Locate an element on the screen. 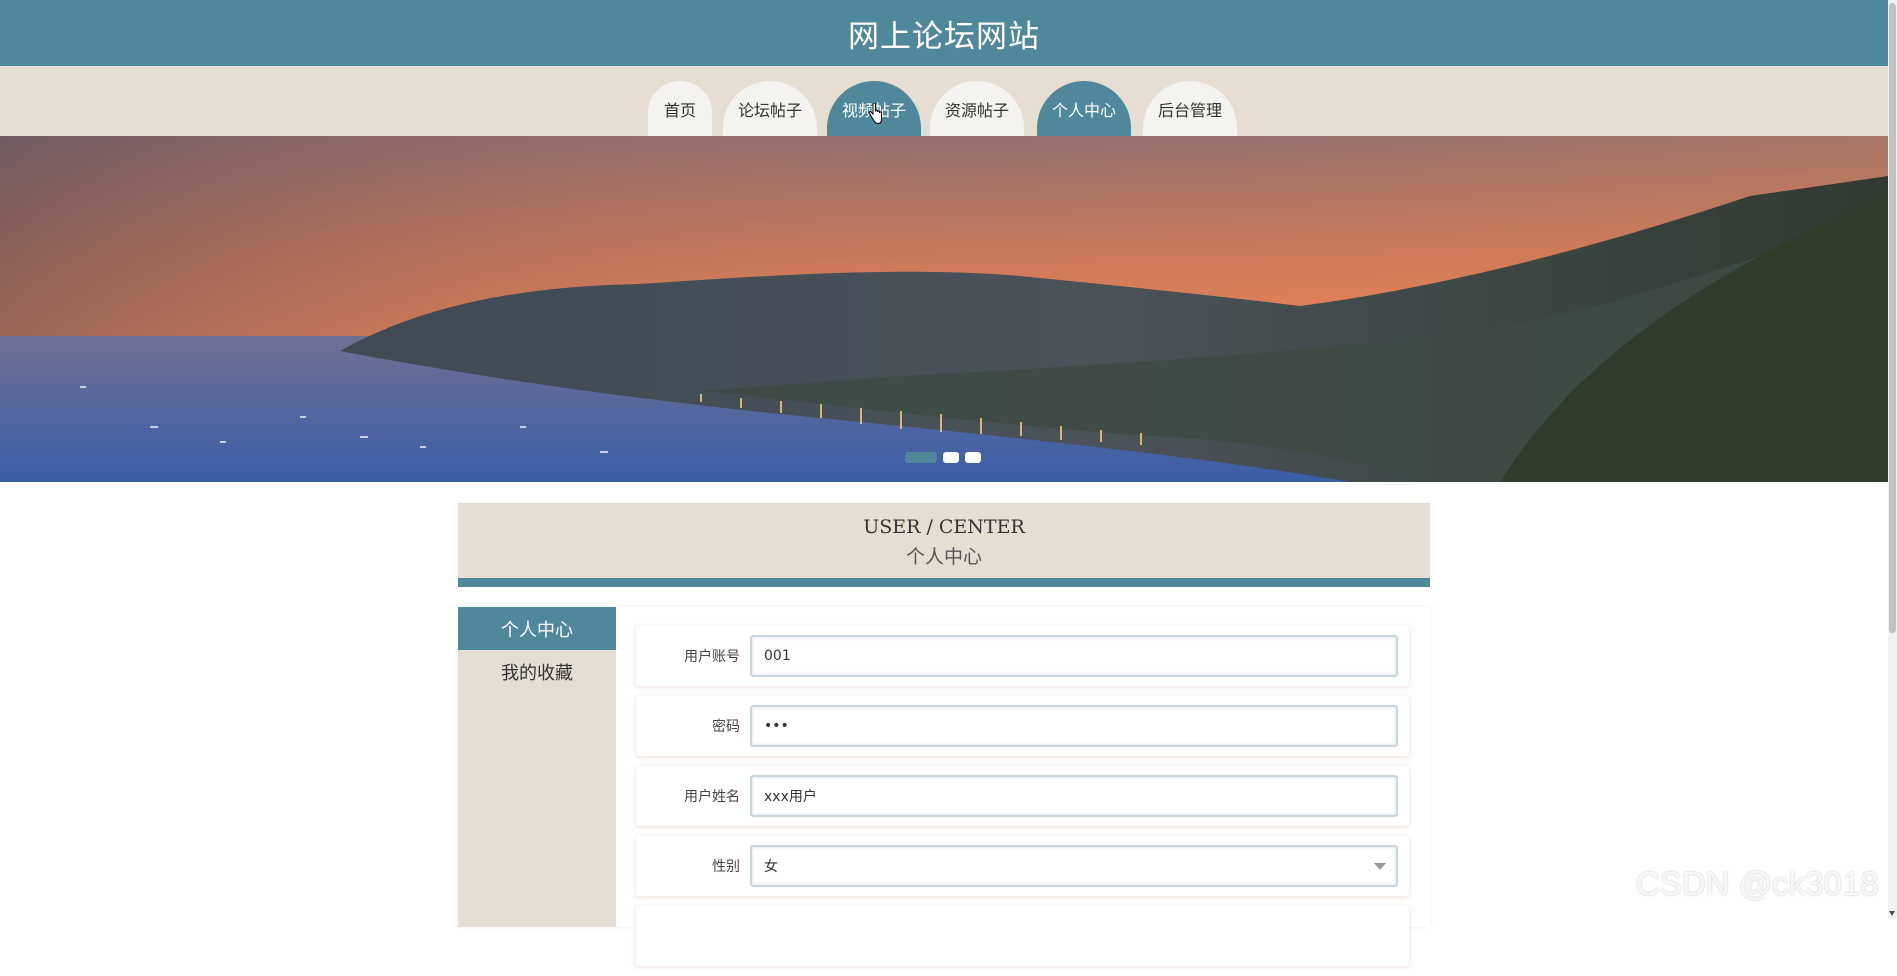  form-row-gender: 性别 女 is located at coordinates (1022, 866).